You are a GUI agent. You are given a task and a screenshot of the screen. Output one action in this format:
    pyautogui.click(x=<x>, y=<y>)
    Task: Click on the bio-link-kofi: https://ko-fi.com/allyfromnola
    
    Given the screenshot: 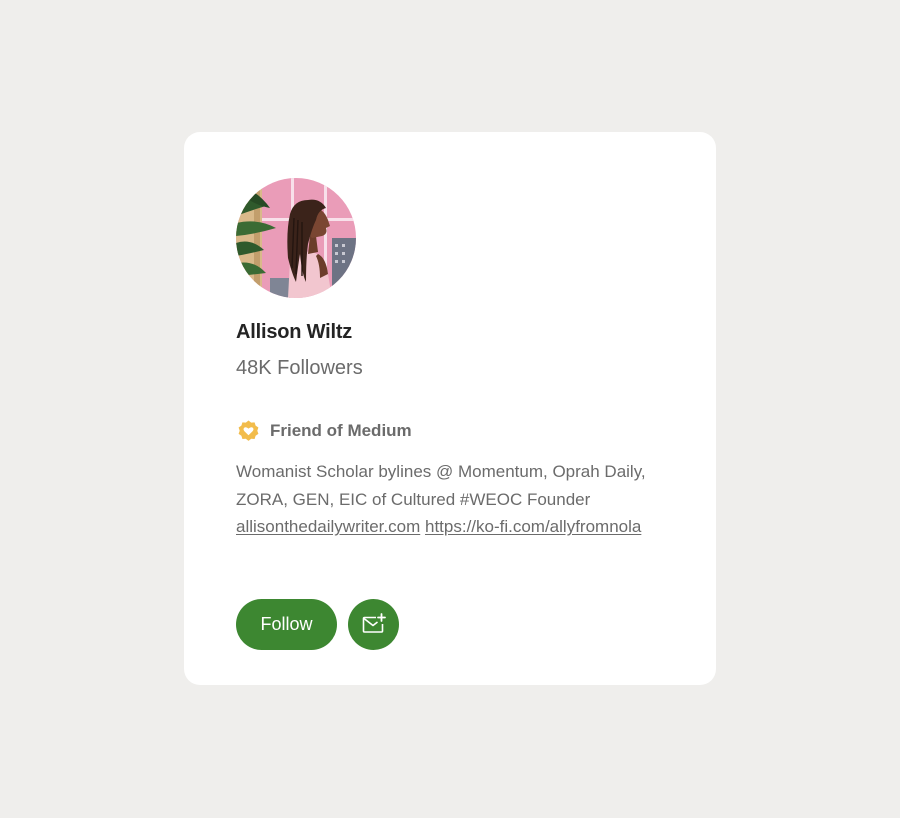 What is the action you would take?
    pyautogui.click(x=533, y=526)
    